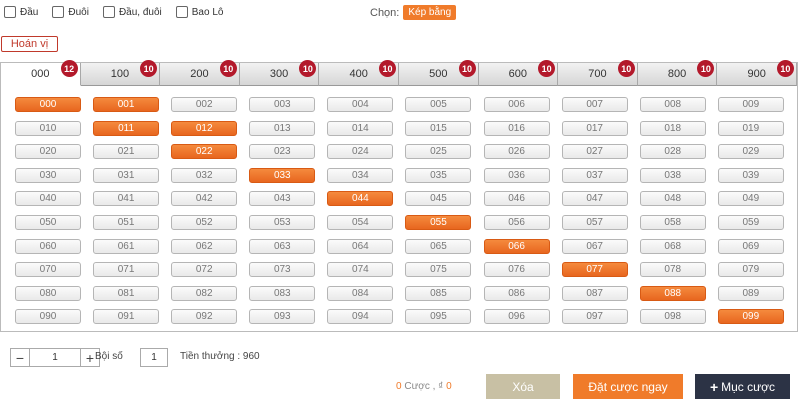 The image size is (800, 400). What do you see at coordinates (672, 246) in the screenshot?
I see `number-cell-068: 068` at bounding box center [672, 246].